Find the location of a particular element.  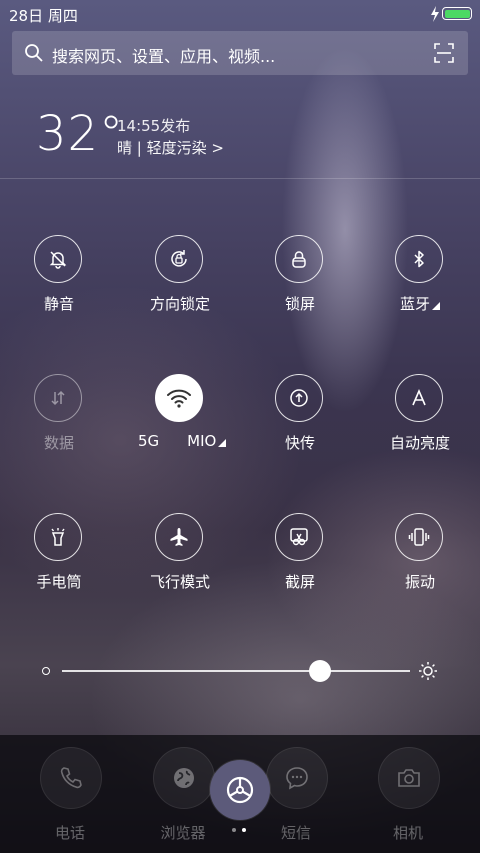

toggle-screenshot: 截屏 is located at coordinates (300, 563).